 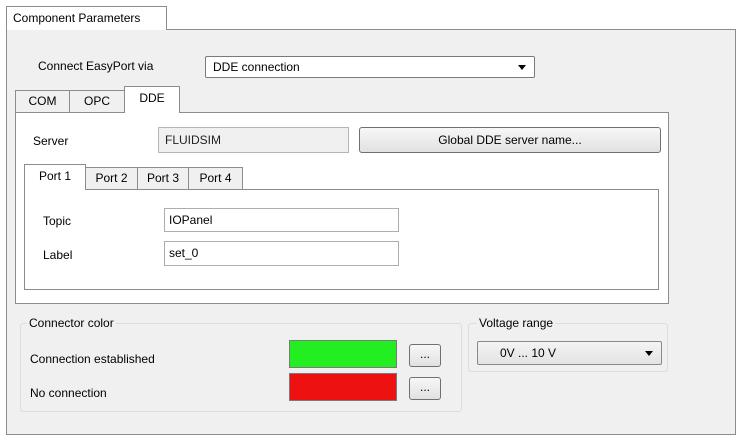 I want to click on label-field-label: Label, so click(x=58, y=255).